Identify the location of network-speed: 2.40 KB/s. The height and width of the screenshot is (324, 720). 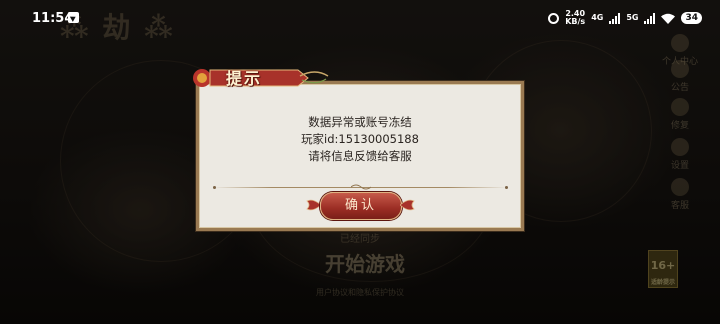
(575, 17).